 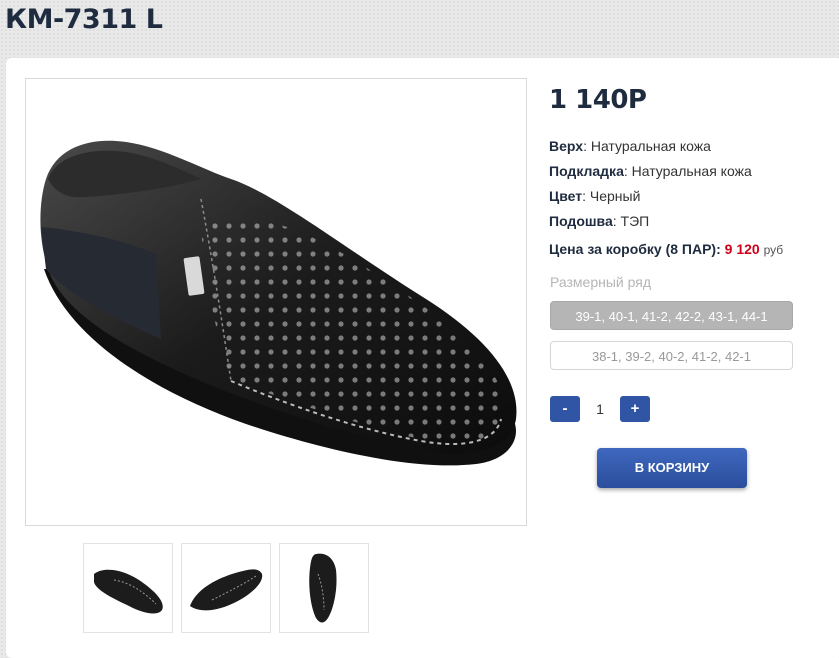 I want to click on quantity-input: 1, so click(x=600, y=409).